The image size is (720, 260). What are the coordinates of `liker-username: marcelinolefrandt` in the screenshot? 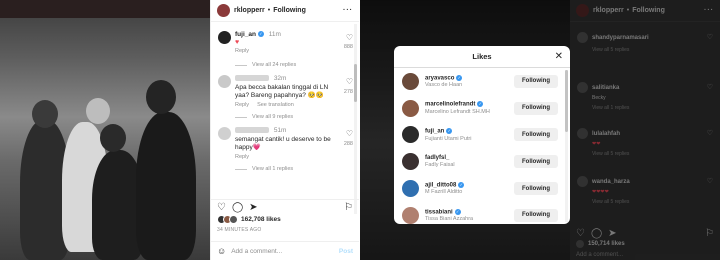 It's located at (450, 105).